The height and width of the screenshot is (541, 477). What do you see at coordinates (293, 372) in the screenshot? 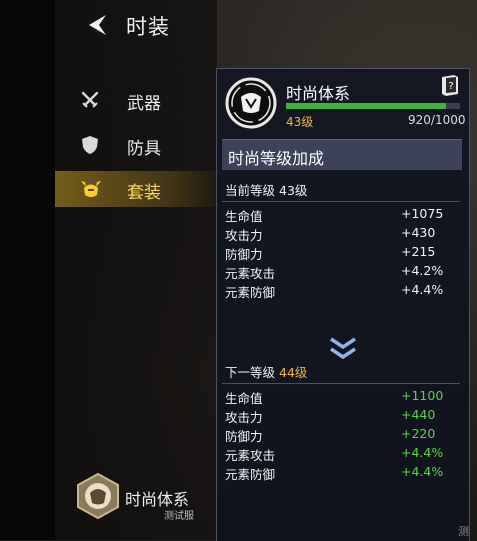
I see `next-level-value: 44级` at bounding box center [293, 372].